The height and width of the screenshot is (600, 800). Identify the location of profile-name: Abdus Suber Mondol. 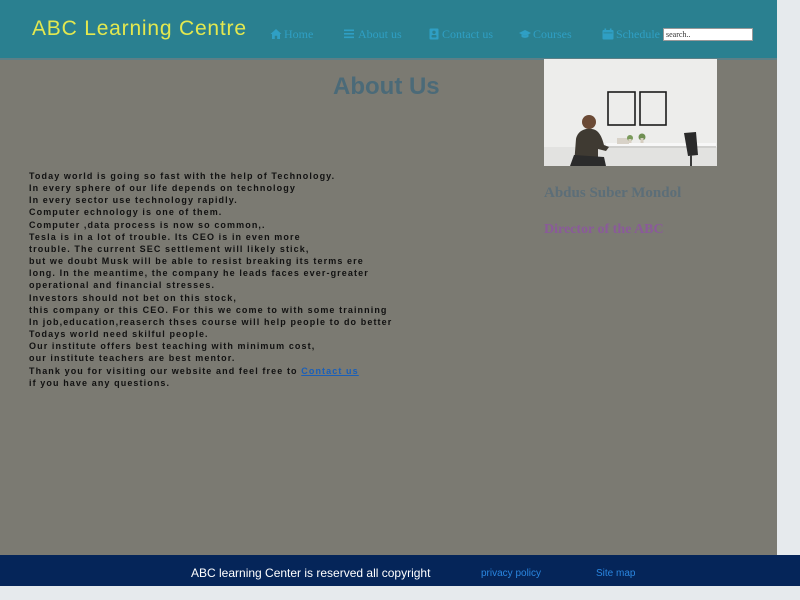
(613, 193).